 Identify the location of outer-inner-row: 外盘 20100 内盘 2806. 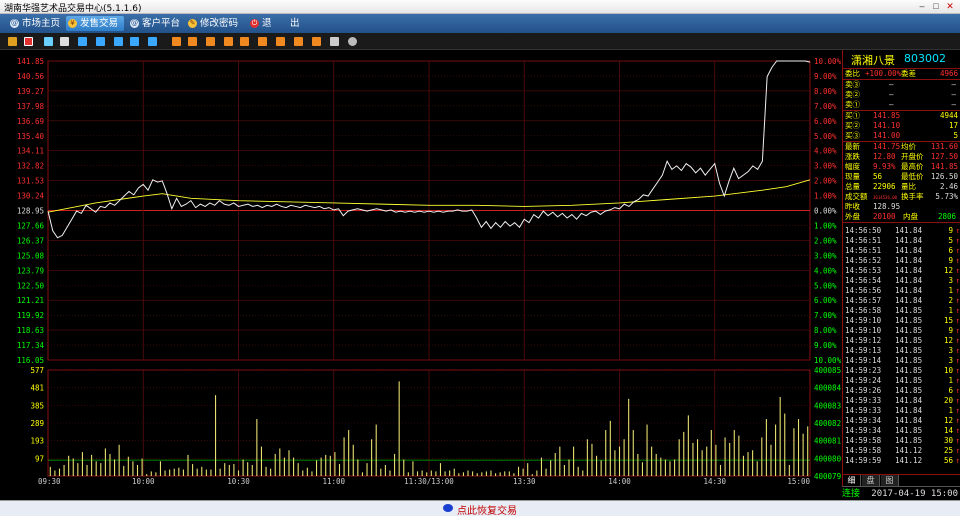
(901, 217).